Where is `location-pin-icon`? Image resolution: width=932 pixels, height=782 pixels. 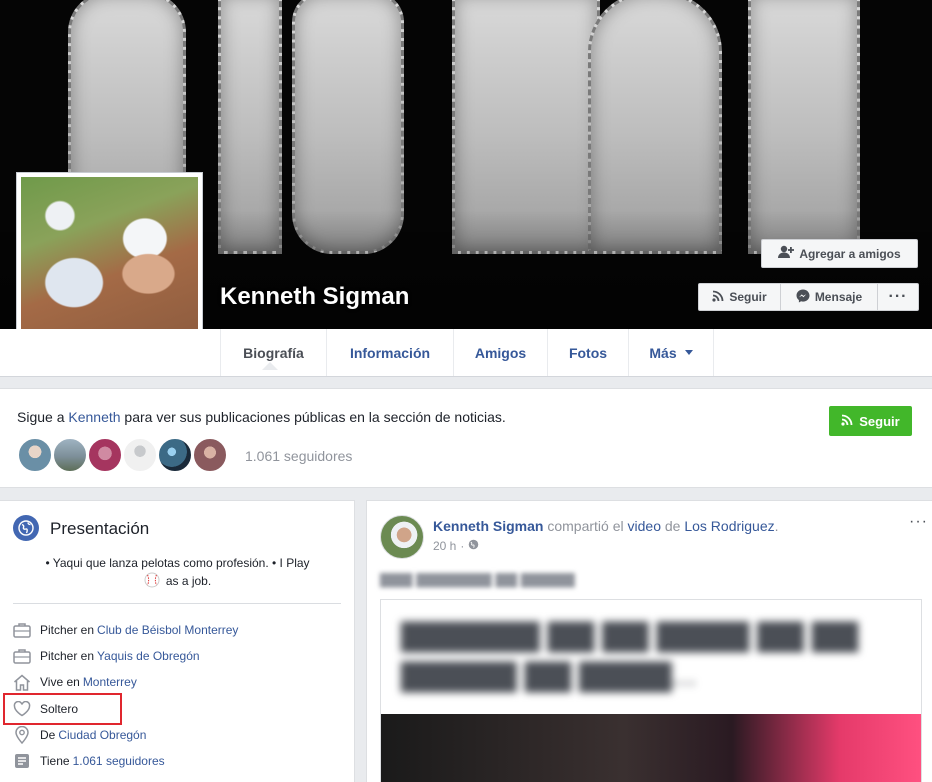
location-pin-icon is located at coordinates (22, 735).